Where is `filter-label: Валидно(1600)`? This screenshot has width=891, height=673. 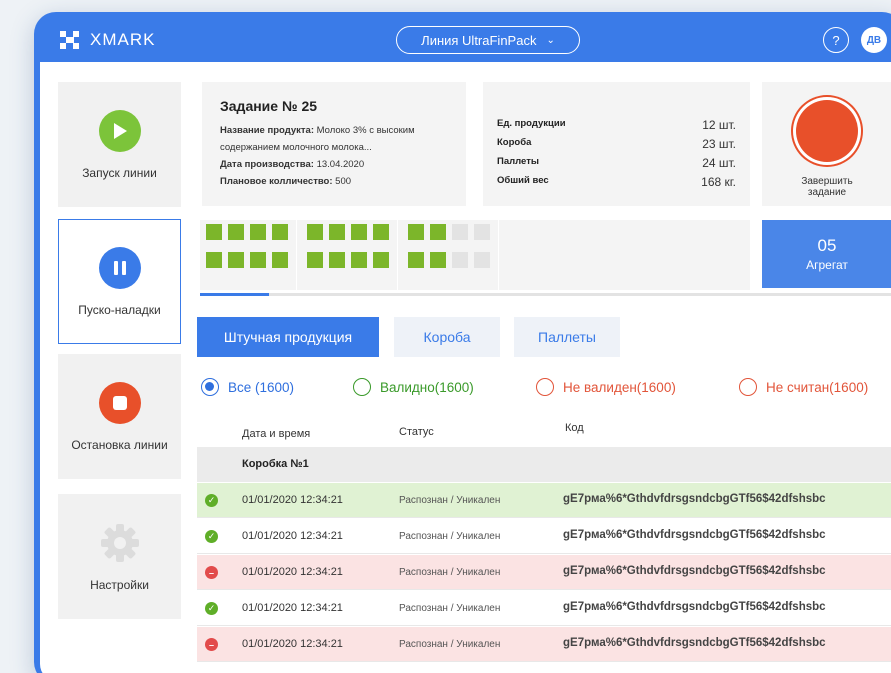
filter-label: Валидно(1600) is located at coordinates (427, 387).